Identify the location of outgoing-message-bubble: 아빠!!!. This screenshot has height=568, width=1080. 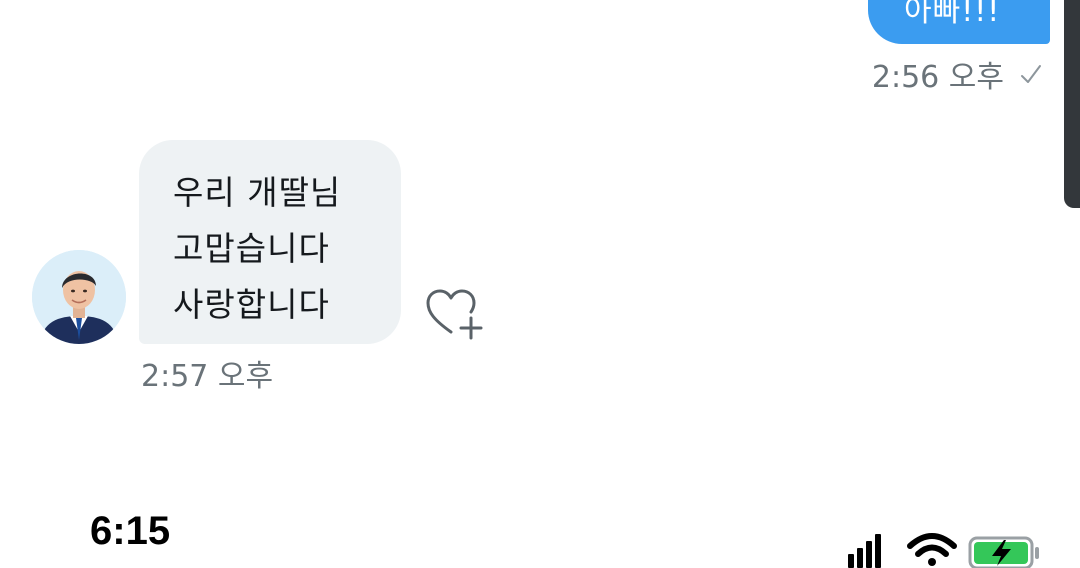
(959, 22).